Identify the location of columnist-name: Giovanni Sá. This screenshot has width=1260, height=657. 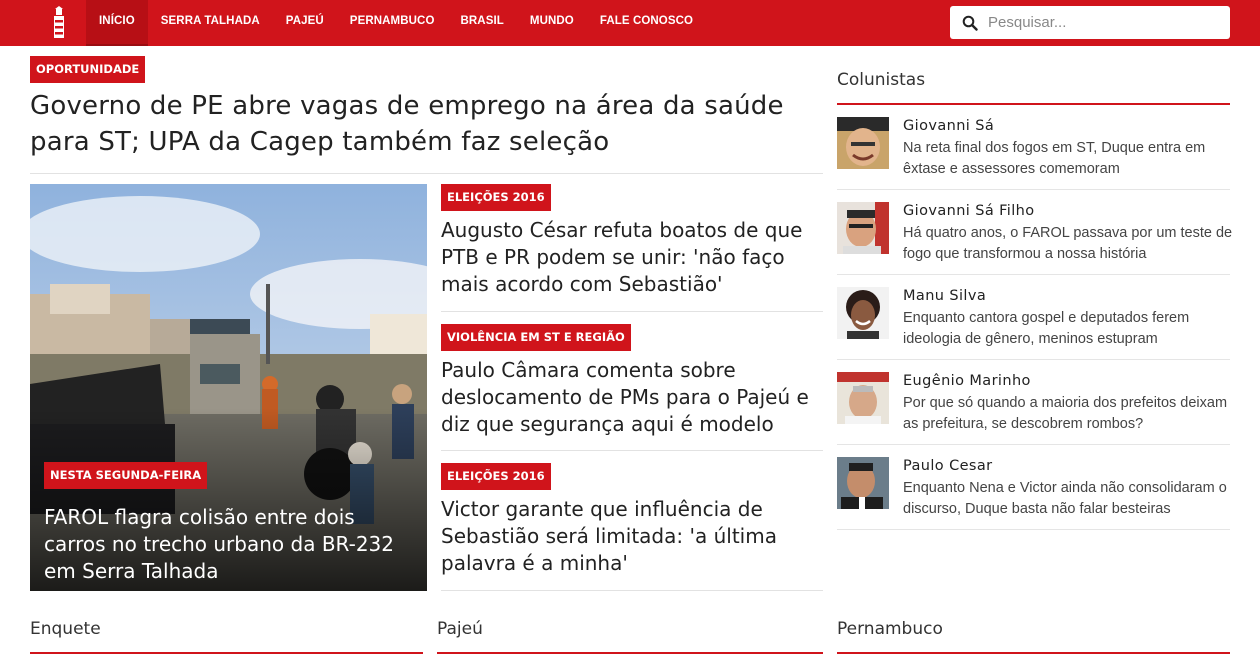
(948, 126).